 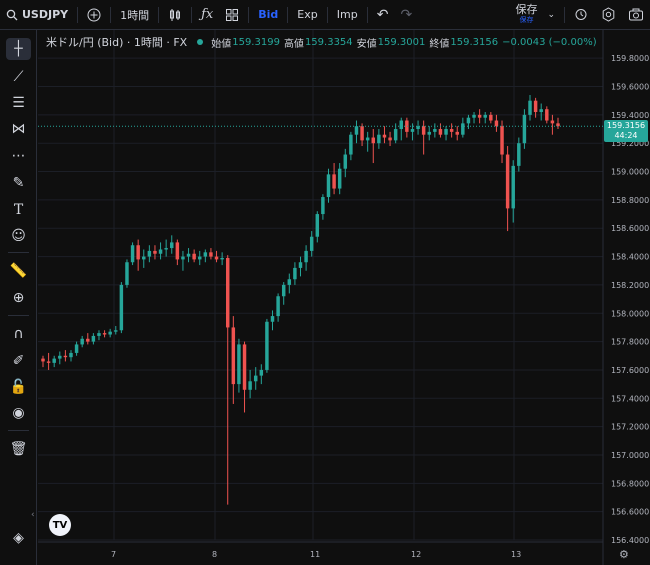 I want to click on price-tick-label: 159.0000, so click(x=630, y=172).